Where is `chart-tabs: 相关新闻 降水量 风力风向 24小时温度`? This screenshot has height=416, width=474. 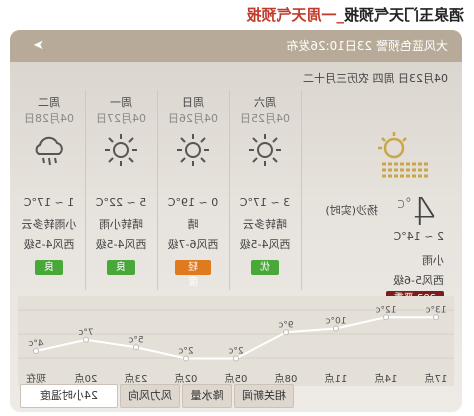
chart-tabs: 相关新闻 降水量 风力风向 24小时温度 is located at coordinates (236, 395).